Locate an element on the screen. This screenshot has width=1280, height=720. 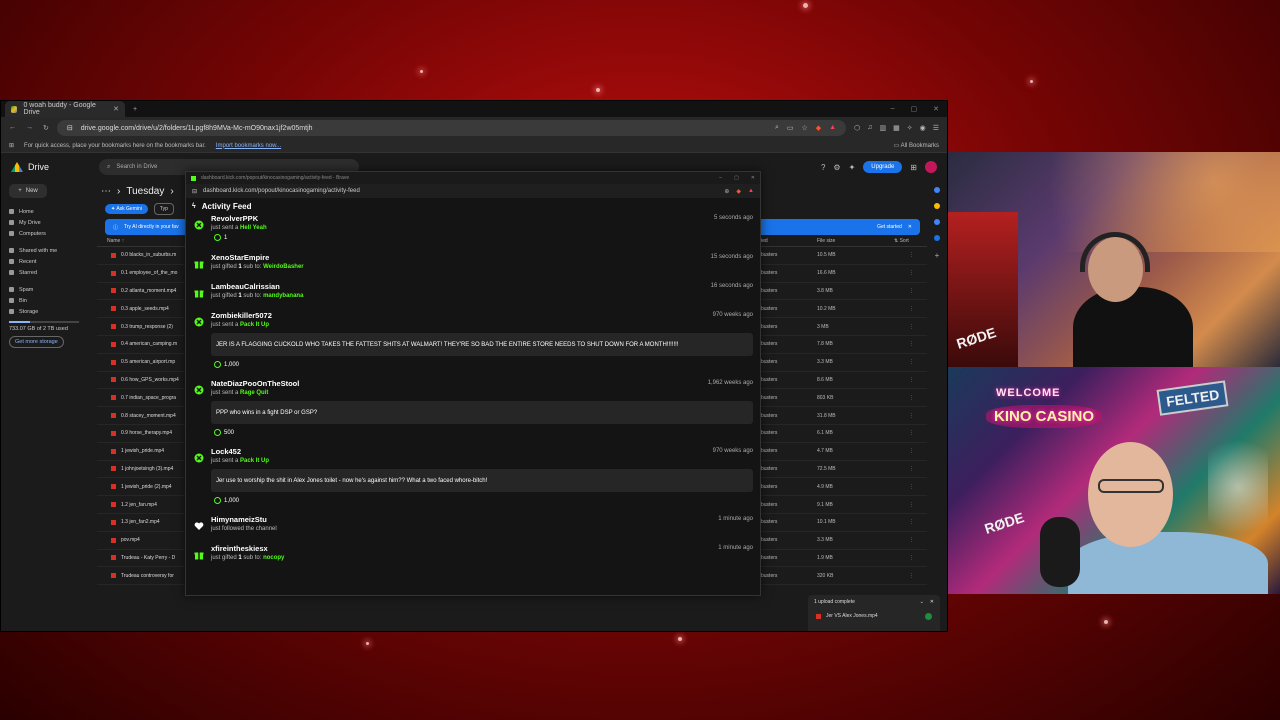
apps-icon: ⊞ is located at coordinates (11, 145).